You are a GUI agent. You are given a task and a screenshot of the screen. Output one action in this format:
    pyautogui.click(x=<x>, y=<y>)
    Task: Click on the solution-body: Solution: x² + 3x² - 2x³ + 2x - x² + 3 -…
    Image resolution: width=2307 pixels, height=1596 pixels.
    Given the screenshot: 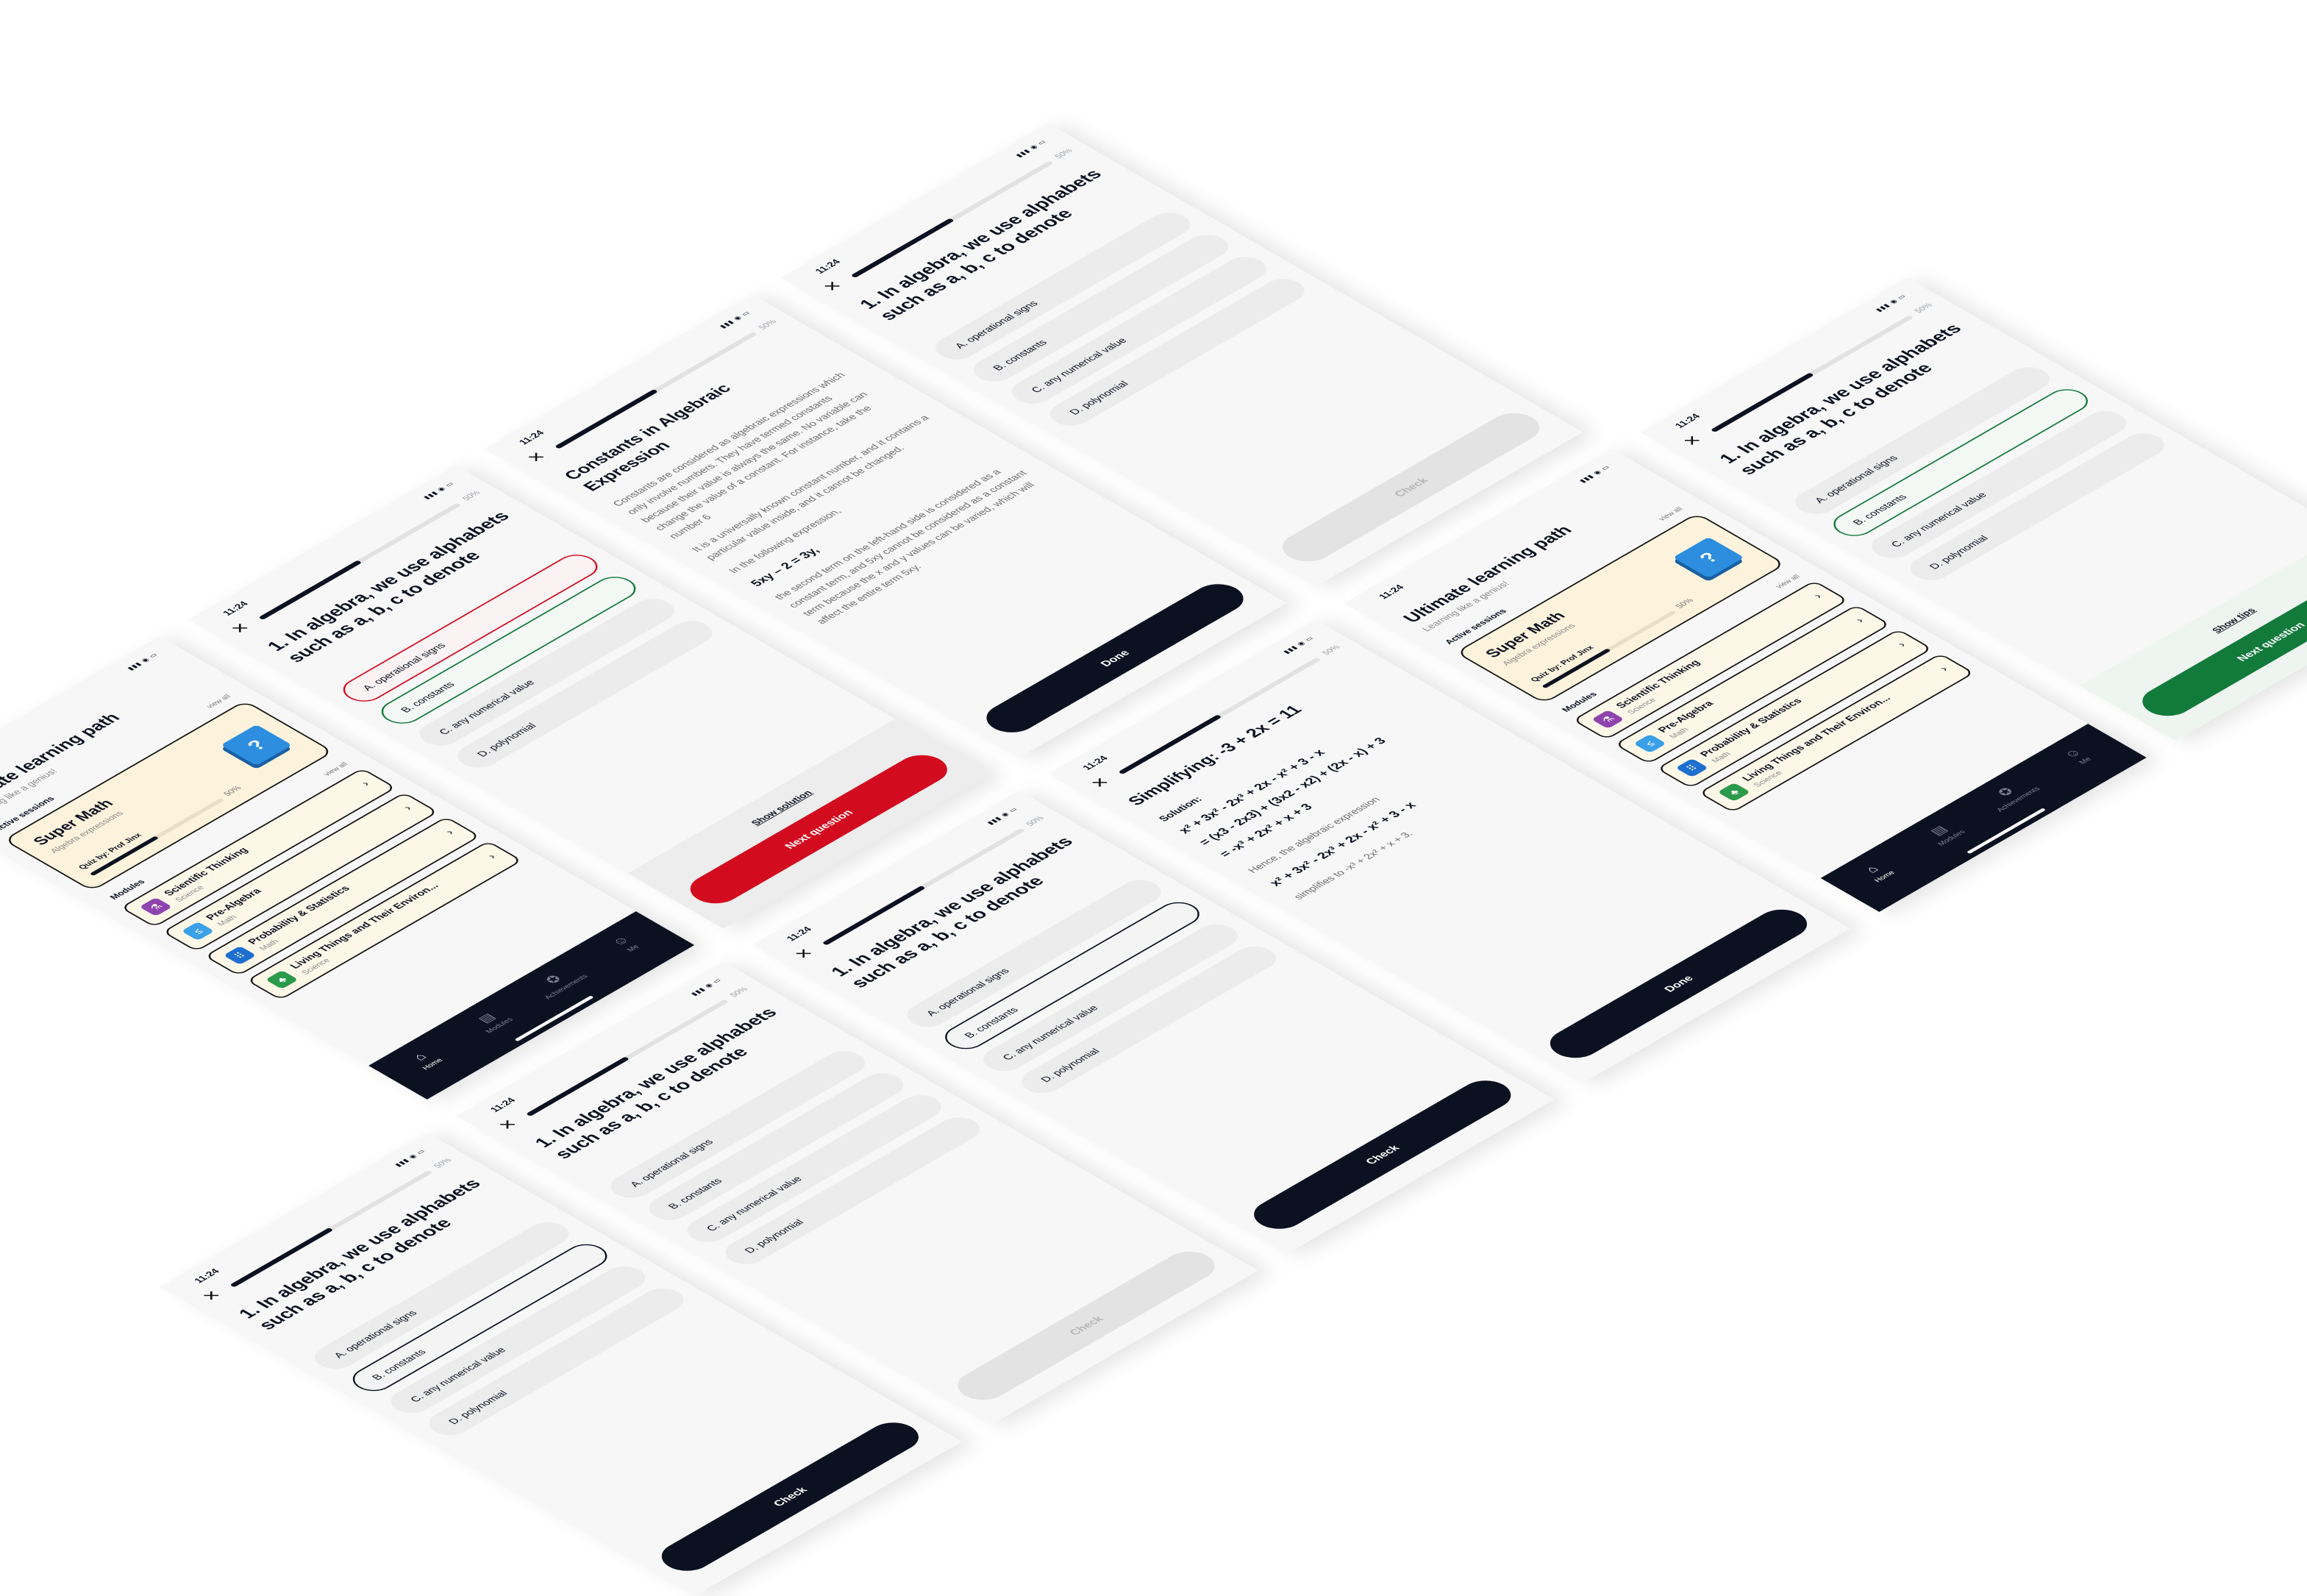 What is the action you would take?
    pyautogui.click(x=1350, y=794)
    